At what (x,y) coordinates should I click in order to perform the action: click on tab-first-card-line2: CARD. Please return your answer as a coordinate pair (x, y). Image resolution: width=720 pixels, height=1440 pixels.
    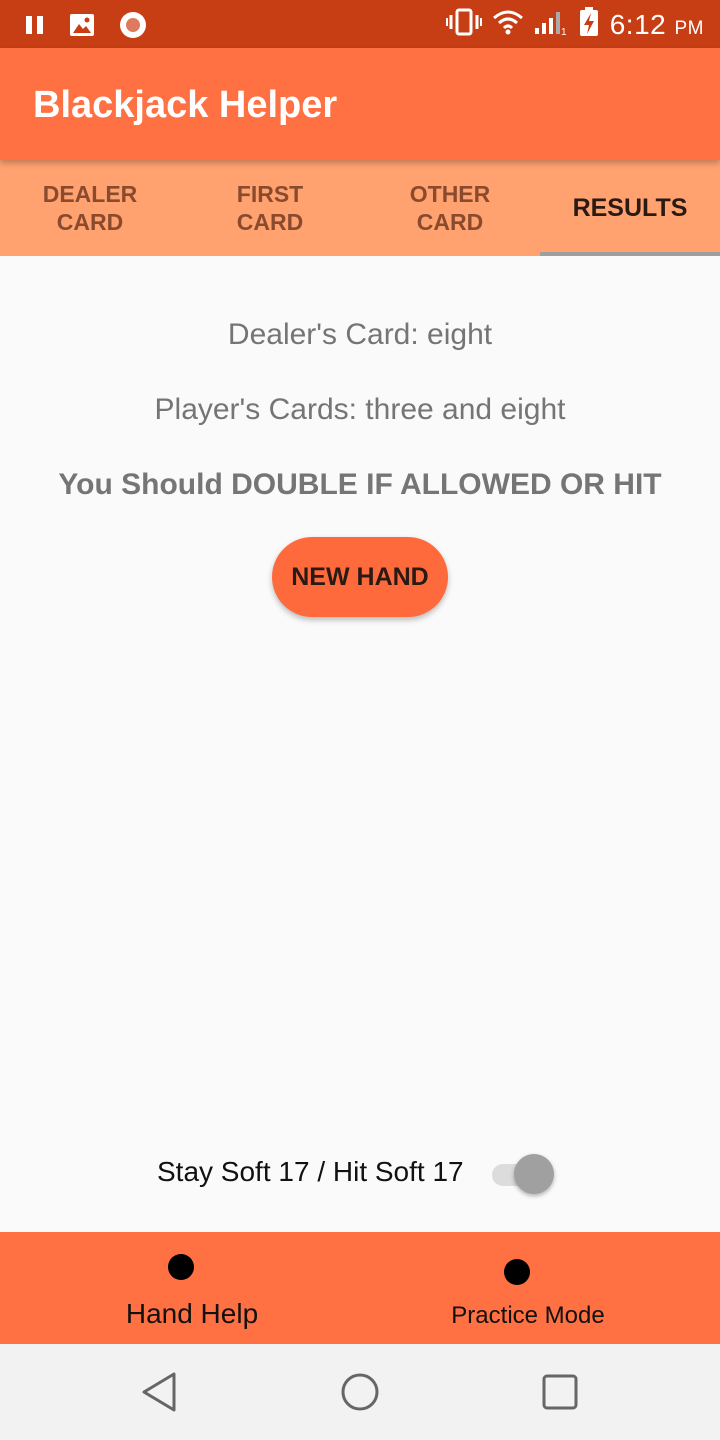
    Looking at the image, I should click on (270, 222).